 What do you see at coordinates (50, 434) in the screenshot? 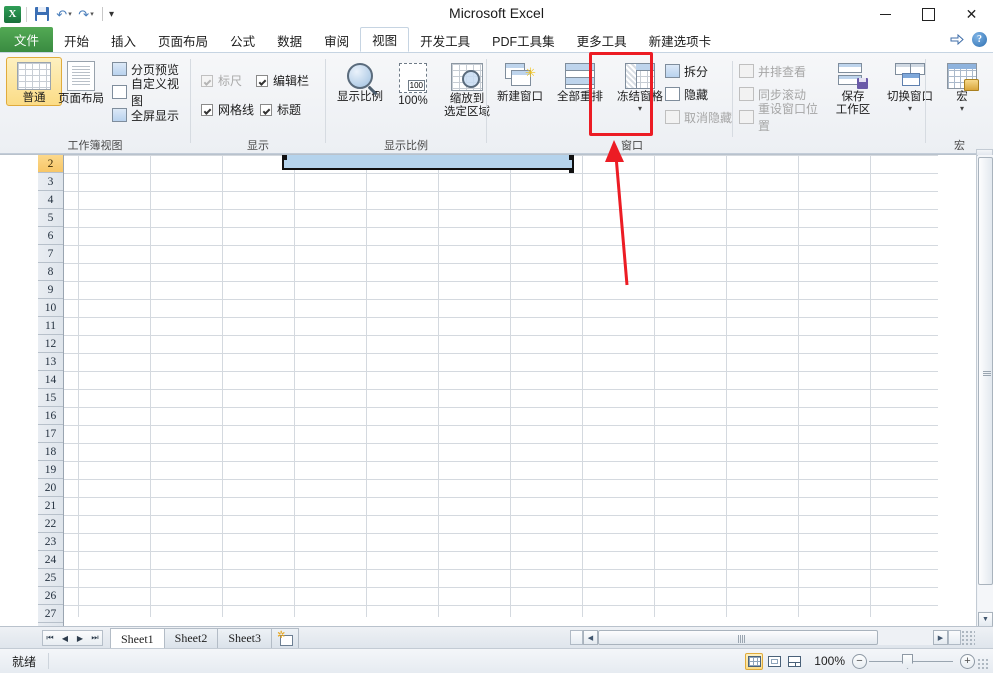
I see `row-header-17: 17` at bounding box center [50, 434].